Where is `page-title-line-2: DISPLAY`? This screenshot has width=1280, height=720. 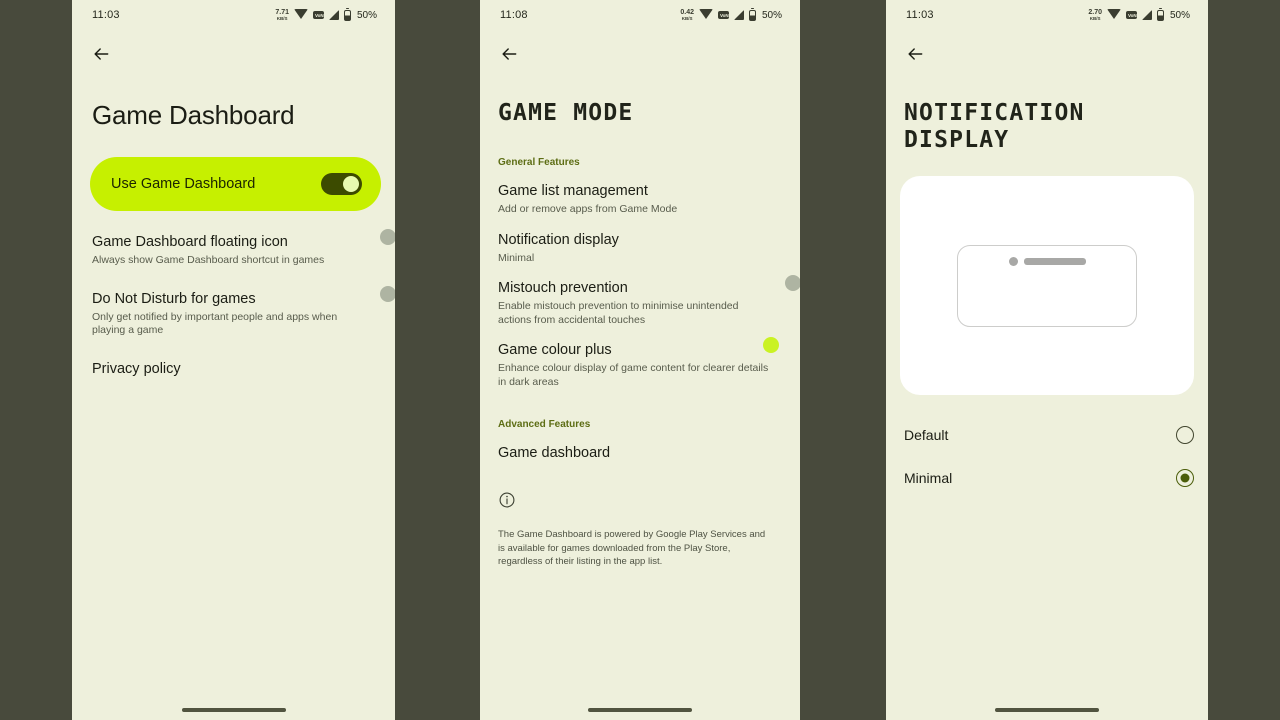
page-title-line-2: DISPLAY is located at coordinates (957, 140).